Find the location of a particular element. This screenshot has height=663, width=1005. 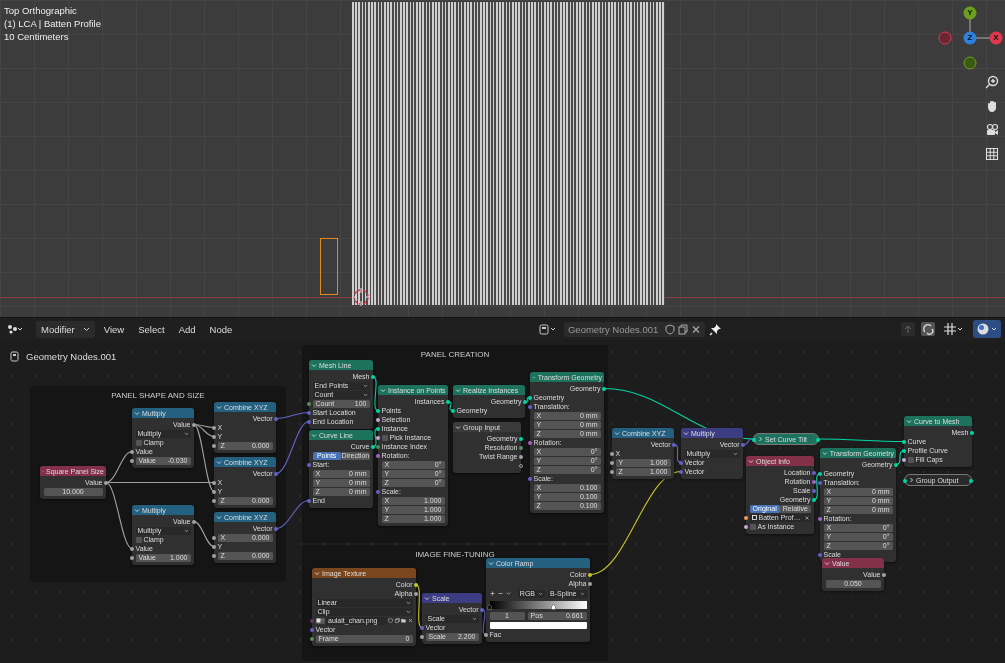

folder-icon is located at coordinates (403, 620).